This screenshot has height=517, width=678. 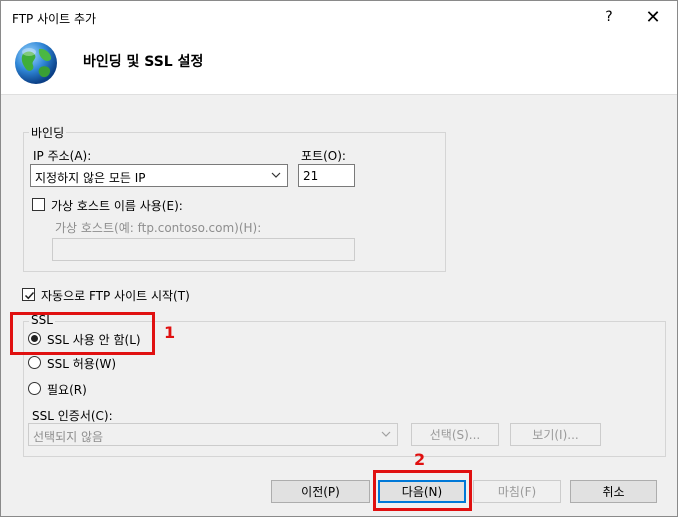 I want to click on ssl-require-radio, so click(x=34, y=388).